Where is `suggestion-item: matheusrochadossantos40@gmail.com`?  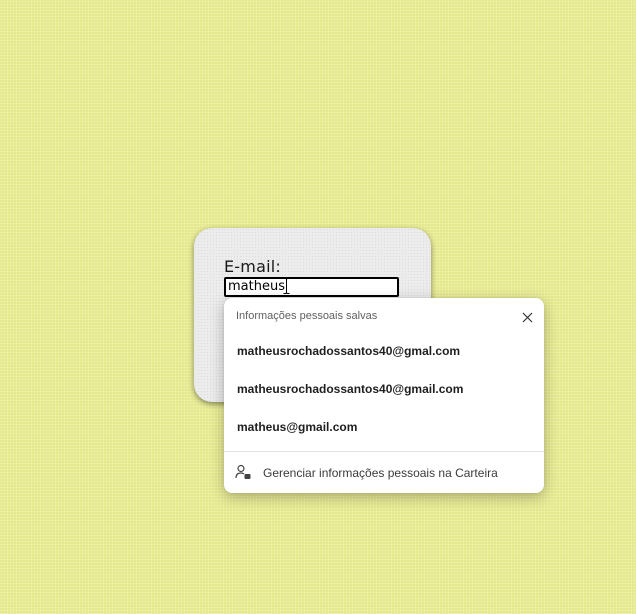
suggestion-item: matheusrochadossantos40@gmail.com is located at coordinates (384, 390).